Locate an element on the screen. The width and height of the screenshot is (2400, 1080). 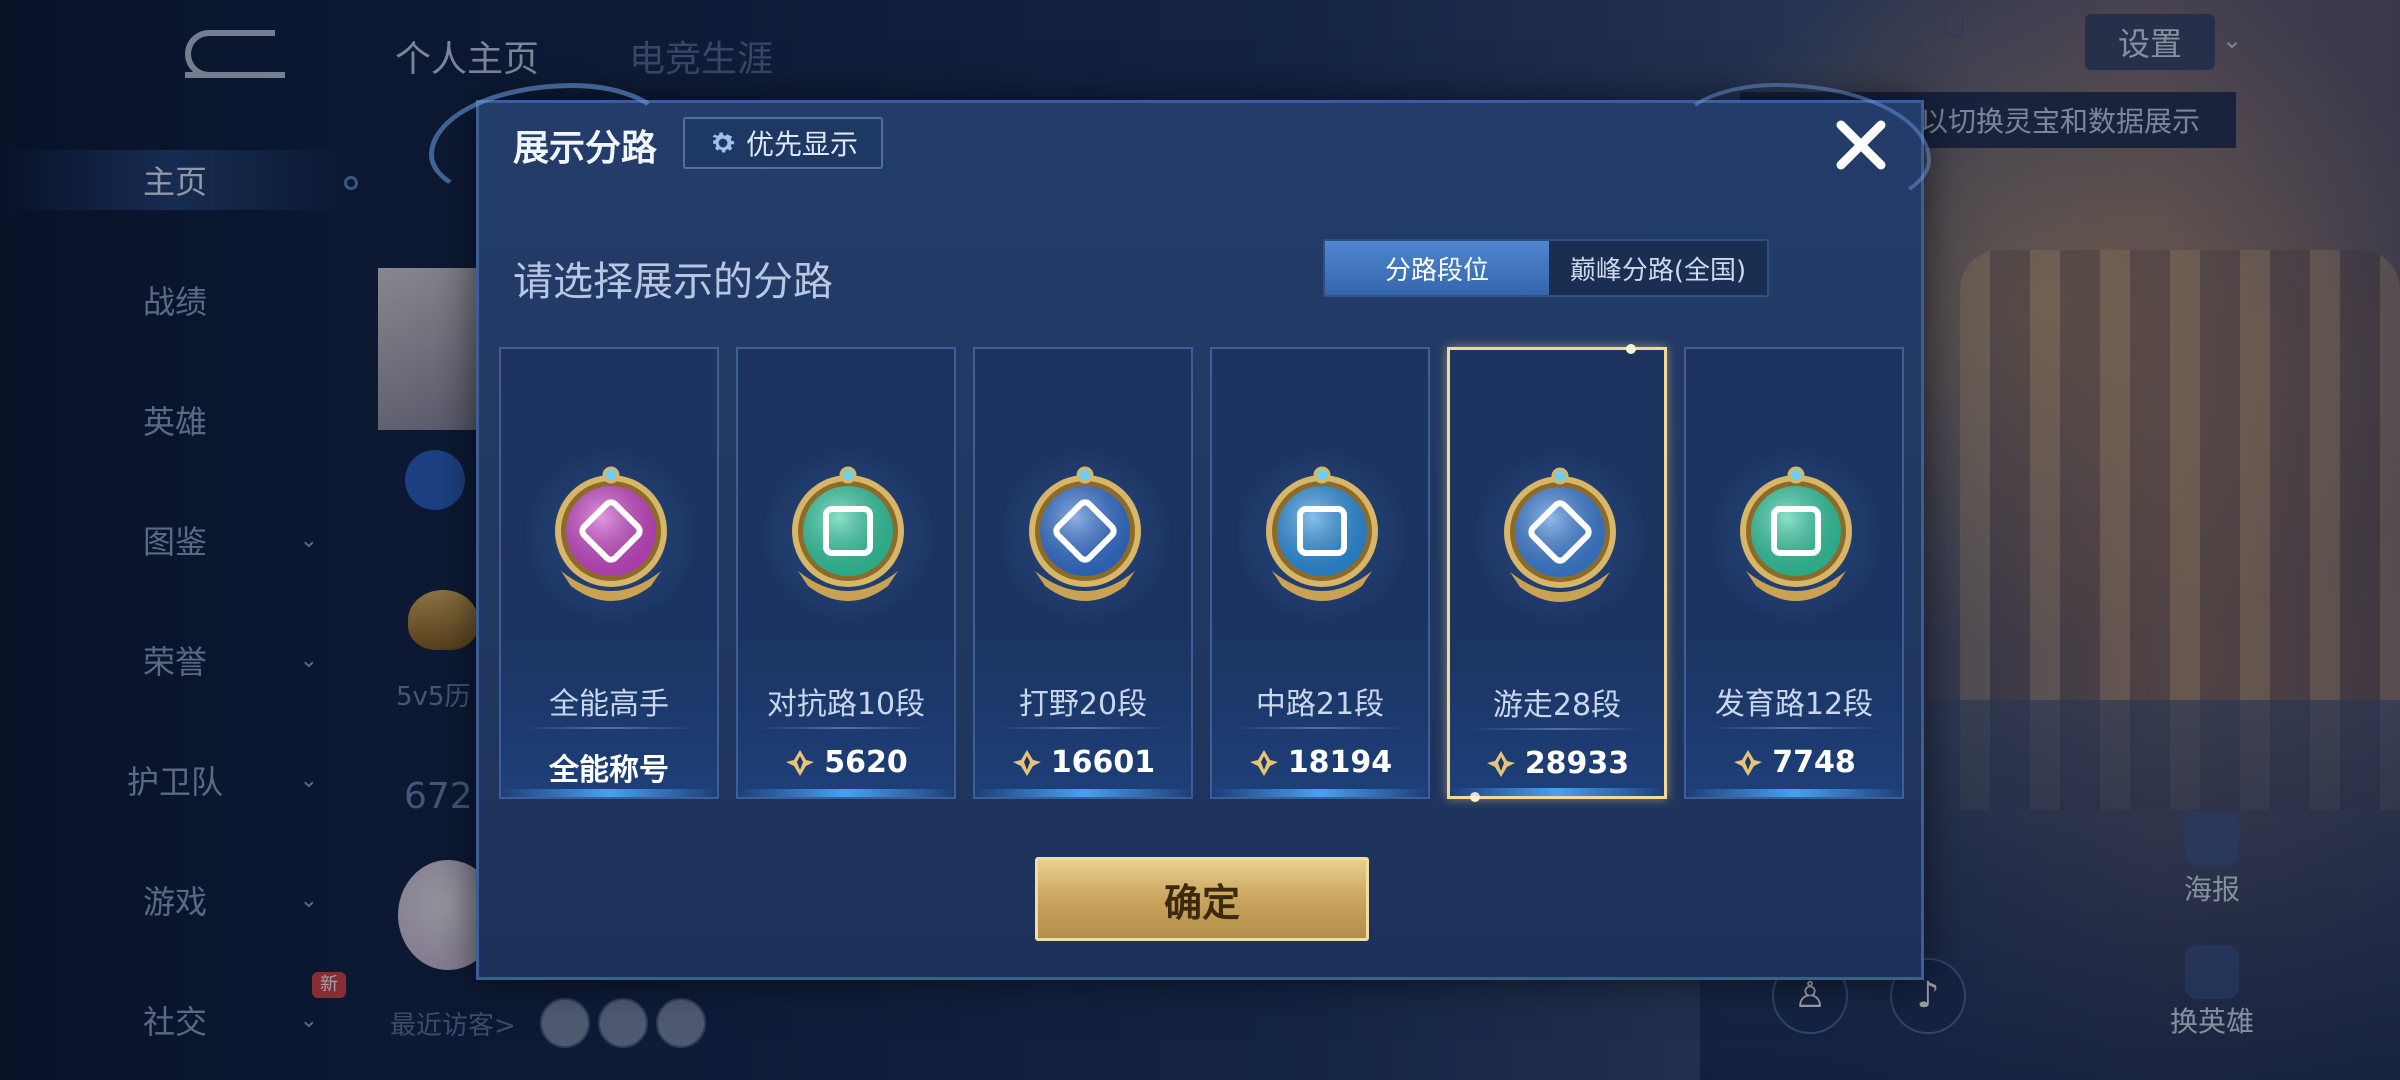
rank-name: 中路21段 is located at coordinates (1320, 704).